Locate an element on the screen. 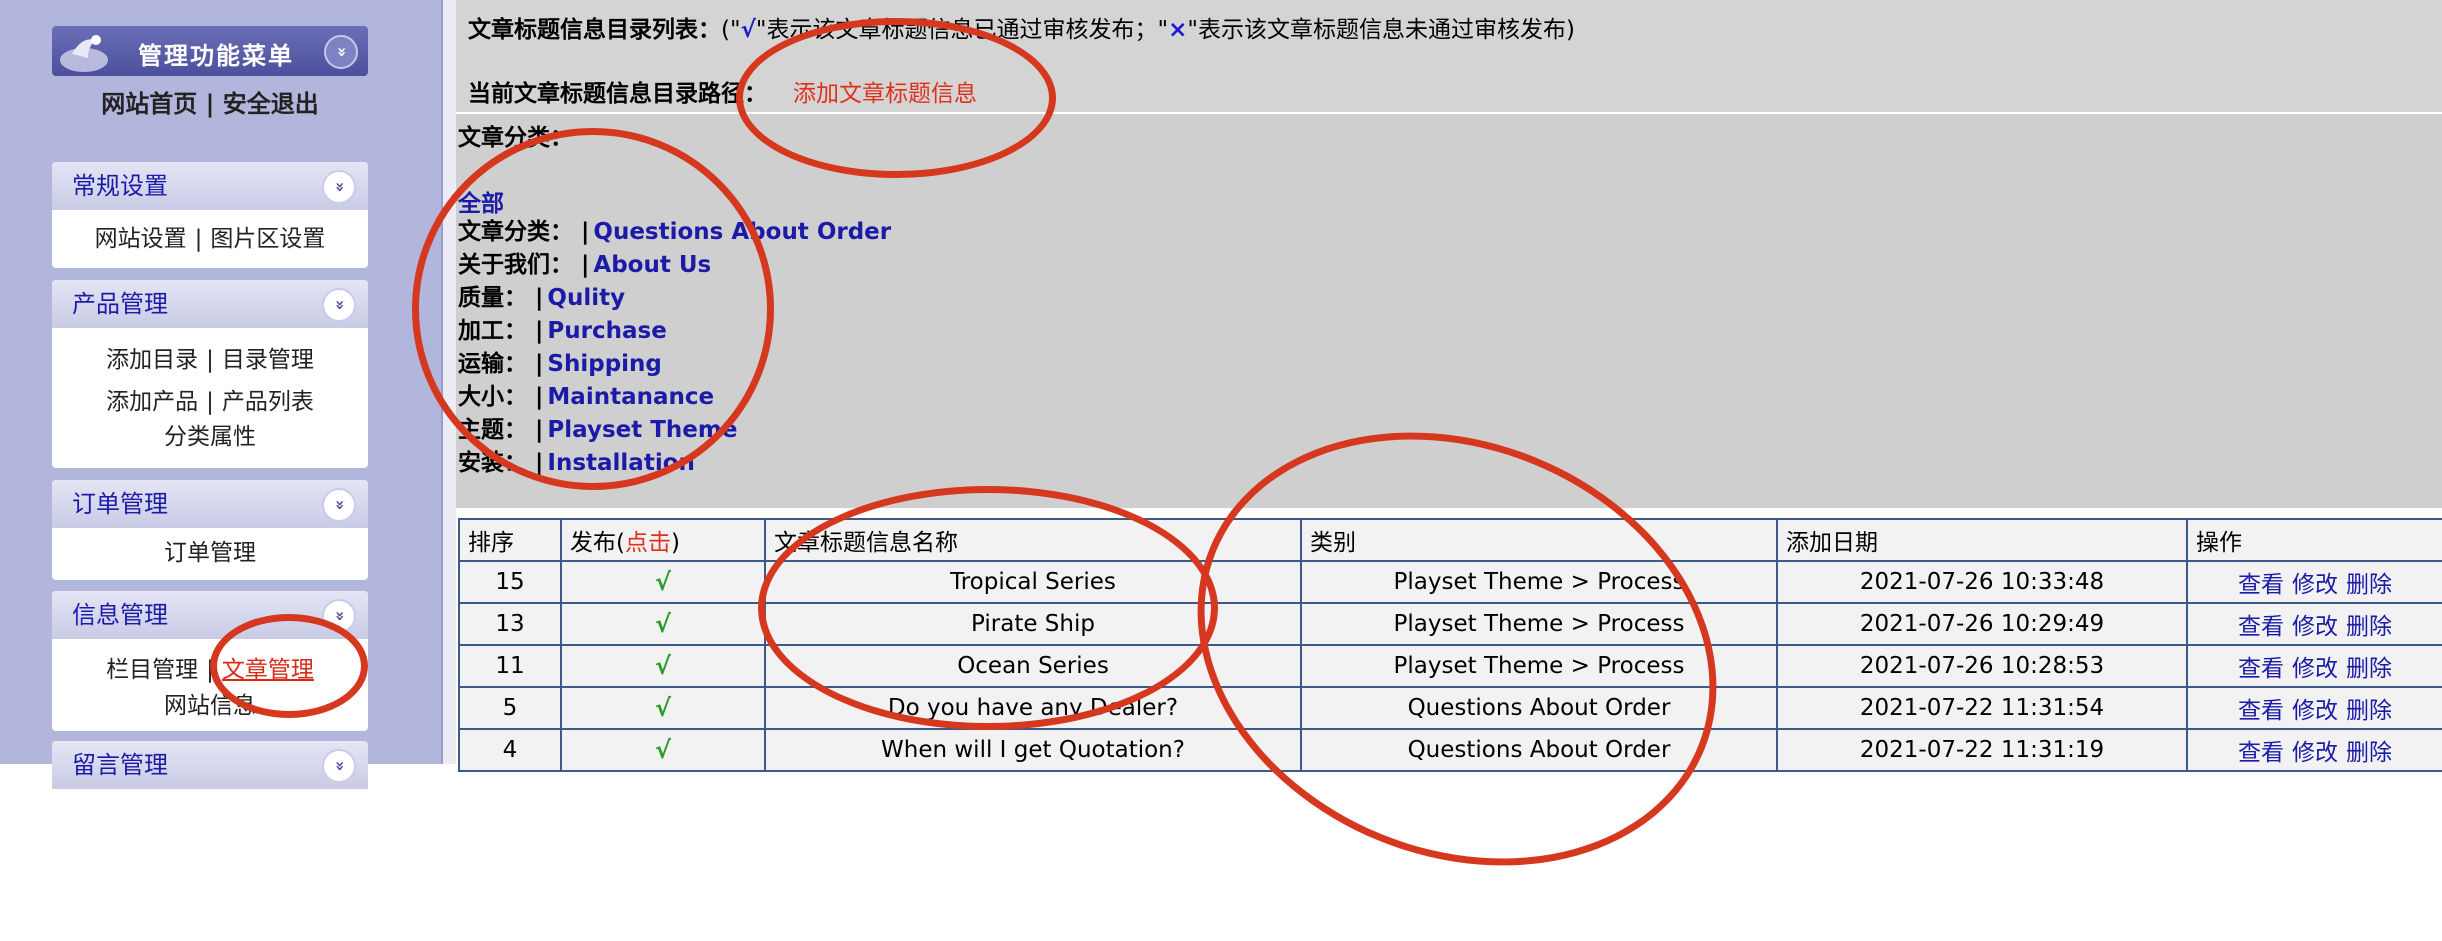 The image size is (2442, 941). category-attributes-link: 分类属性 is located at coordinates (210, 437).